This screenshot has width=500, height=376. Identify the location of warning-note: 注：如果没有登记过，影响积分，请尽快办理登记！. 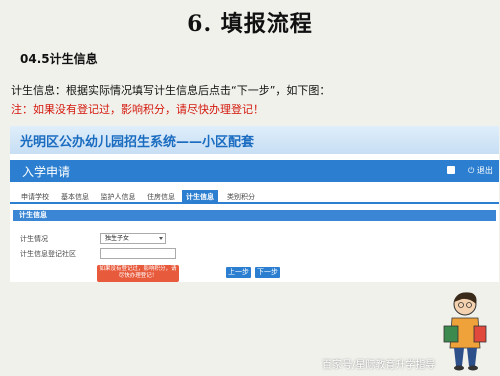
(137, 109).